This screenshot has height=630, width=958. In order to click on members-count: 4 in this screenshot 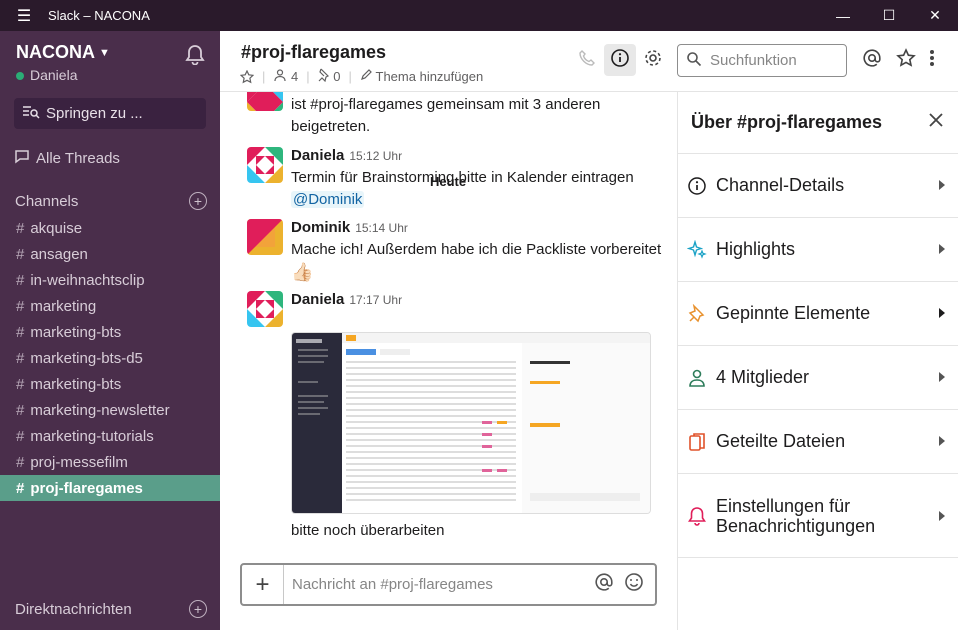, I will do `click(285, 76)`.